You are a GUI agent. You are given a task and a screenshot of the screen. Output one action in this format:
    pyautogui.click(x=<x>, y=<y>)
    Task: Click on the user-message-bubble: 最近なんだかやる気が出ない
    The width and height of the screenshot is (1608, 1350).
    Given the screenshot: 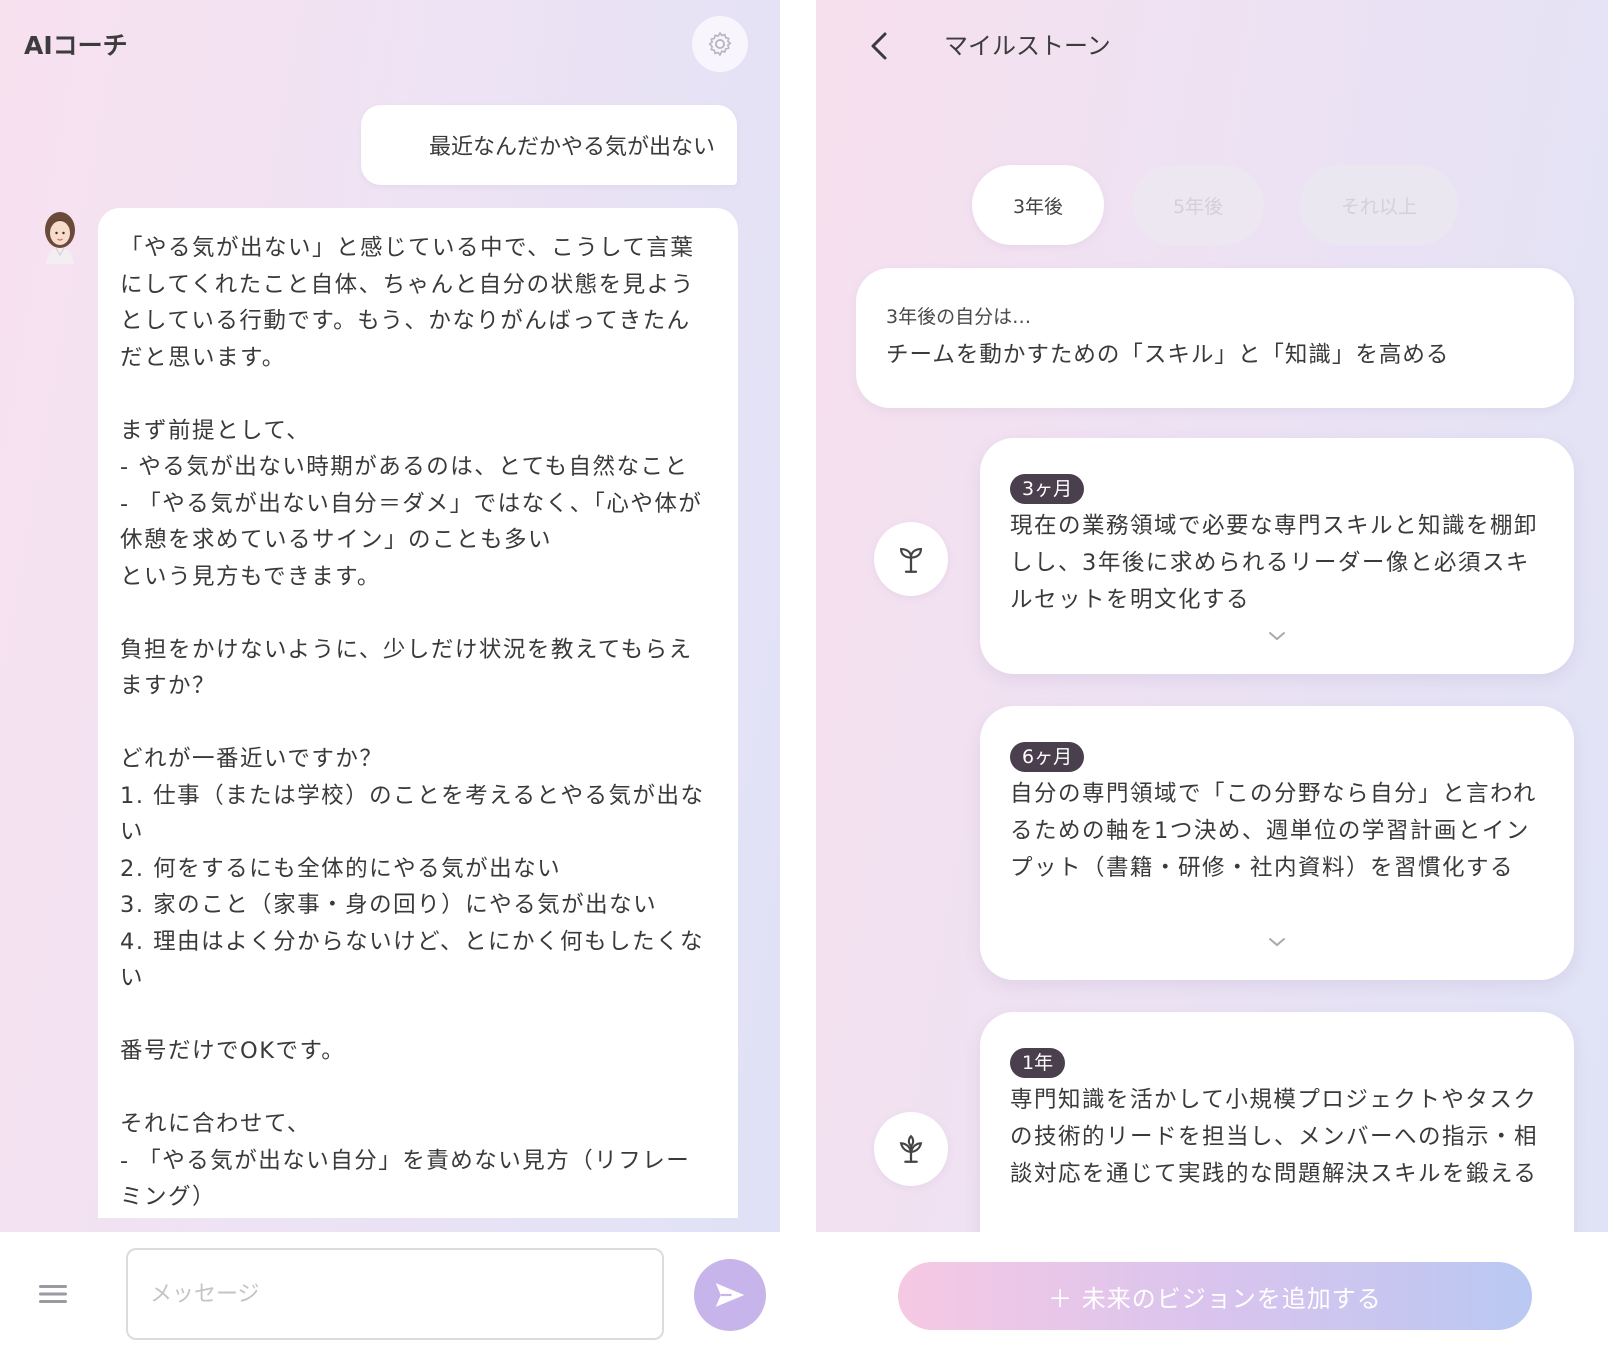 What is the action you would take?
    pyautogui.click(x=549, y=145)
    